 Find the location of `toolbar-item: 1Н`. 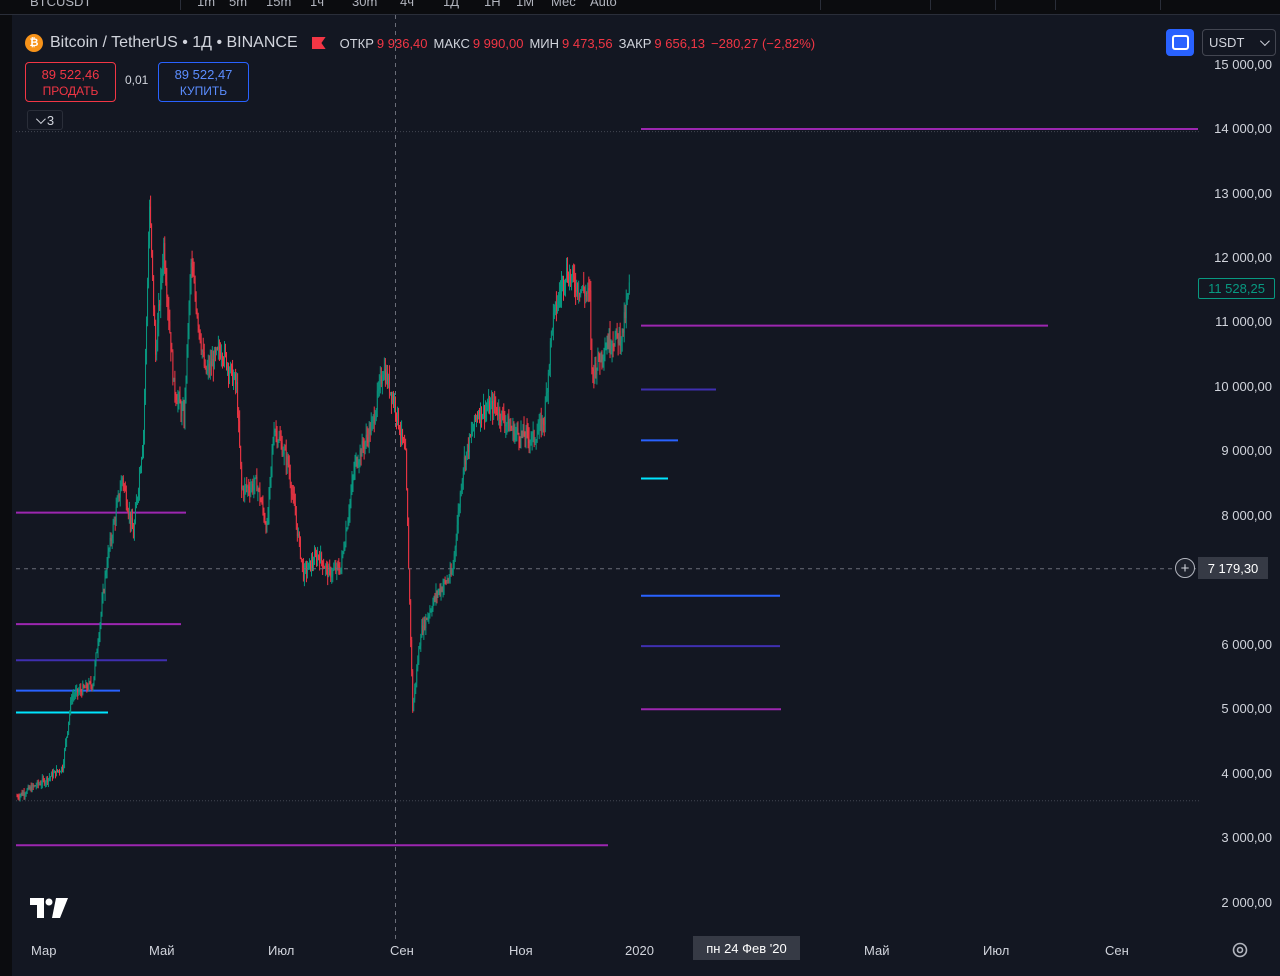

toolbar-item: 1Н is located at coordinates (492, 4).